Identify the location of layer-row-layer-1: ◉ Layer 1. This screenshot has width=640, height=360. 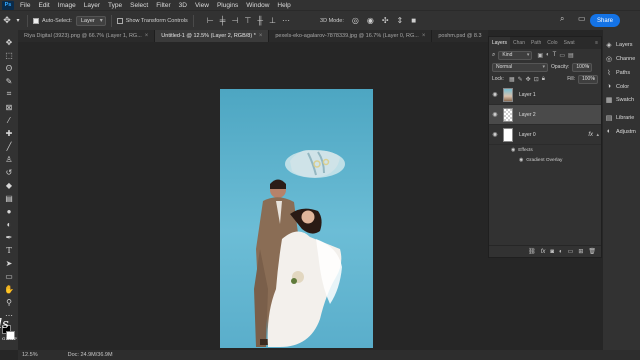
(545, 95).